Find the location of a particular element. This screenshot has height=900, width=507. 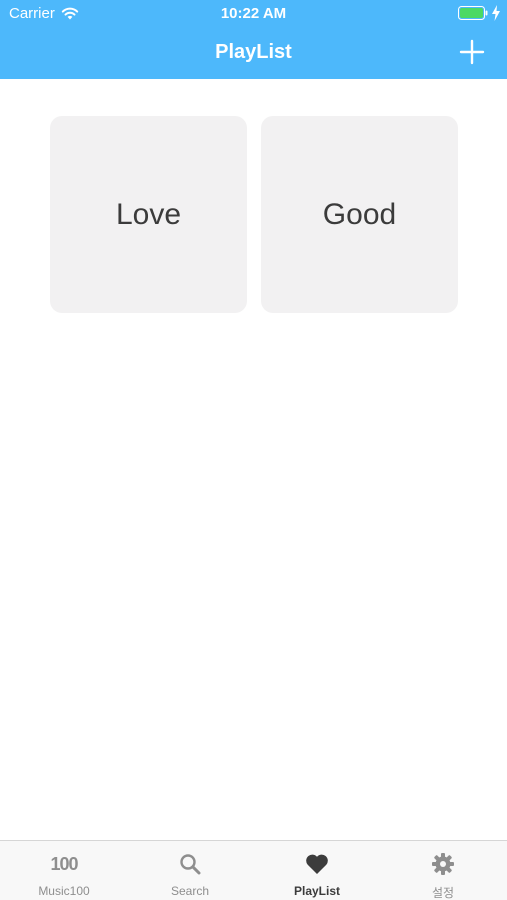

tab-label: Search is located at coordinates (190, 891).